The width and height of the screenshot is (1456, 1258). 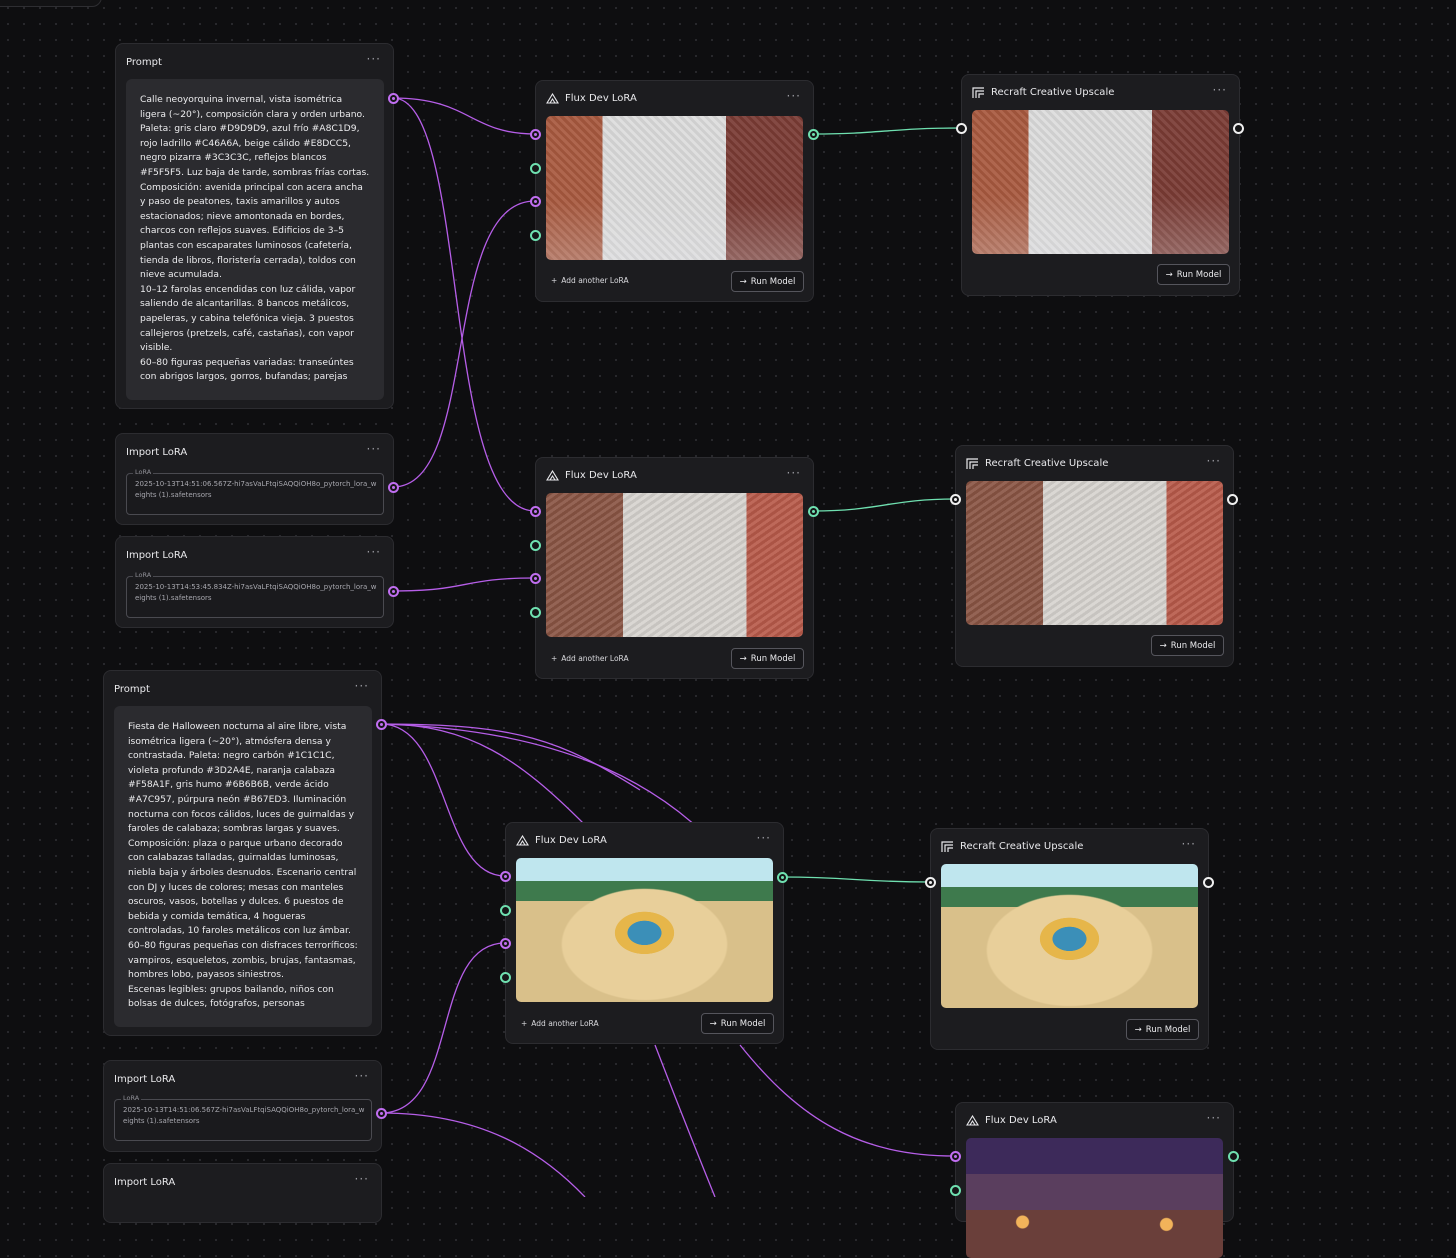 What do you see at coordinates (464, 116) in the screenshot?
I see `wire-prompt1-flux1` at bounding box center [464, 116].